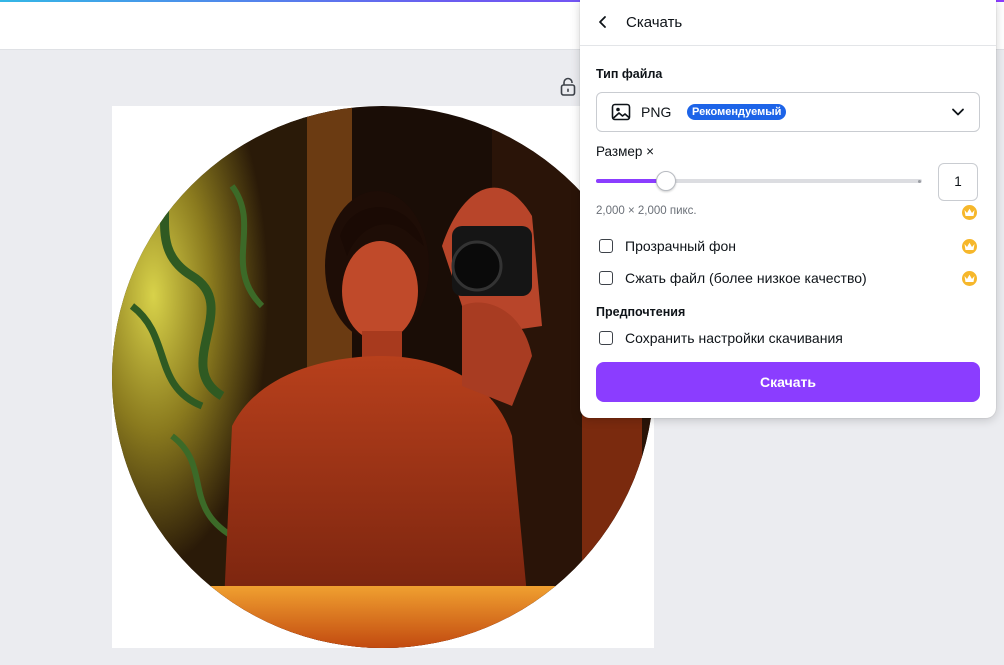  I want to click on preferences-label: Предпочтения, so click(641, 312).